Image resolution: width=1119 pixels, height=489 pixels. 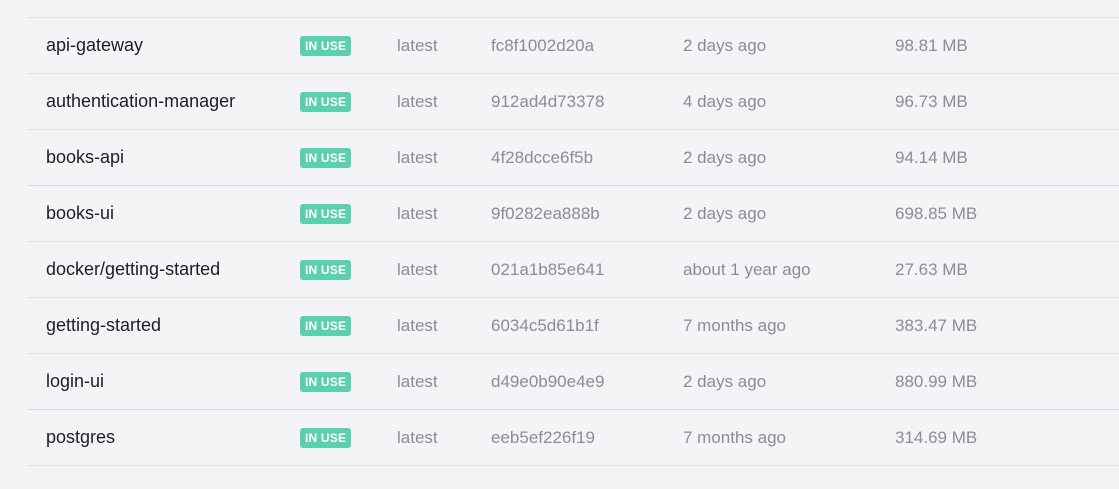 What do you see at coordinates (542, 157) in the screenshot?
I see `image-id: 4f28dcce6f5b` at bounding box center [542, 157].